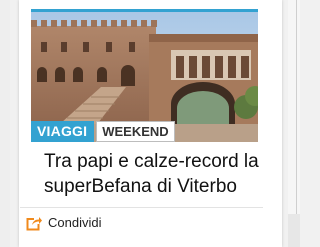  Describe the element at coordinates (34, 223) in the screenshot. I see `share-arrow-icon` at that location.